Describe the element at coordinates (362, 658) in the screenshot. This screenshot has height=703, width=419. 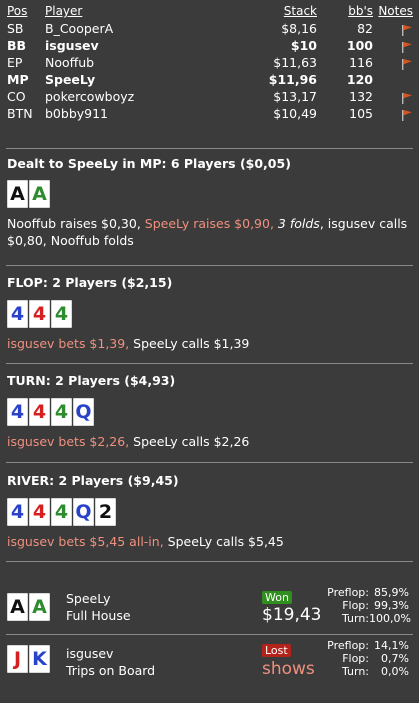
I see `loser-equity-stats: Preflop: 14,1% Flop: 0,7% Turn: 0,0%` at that location.